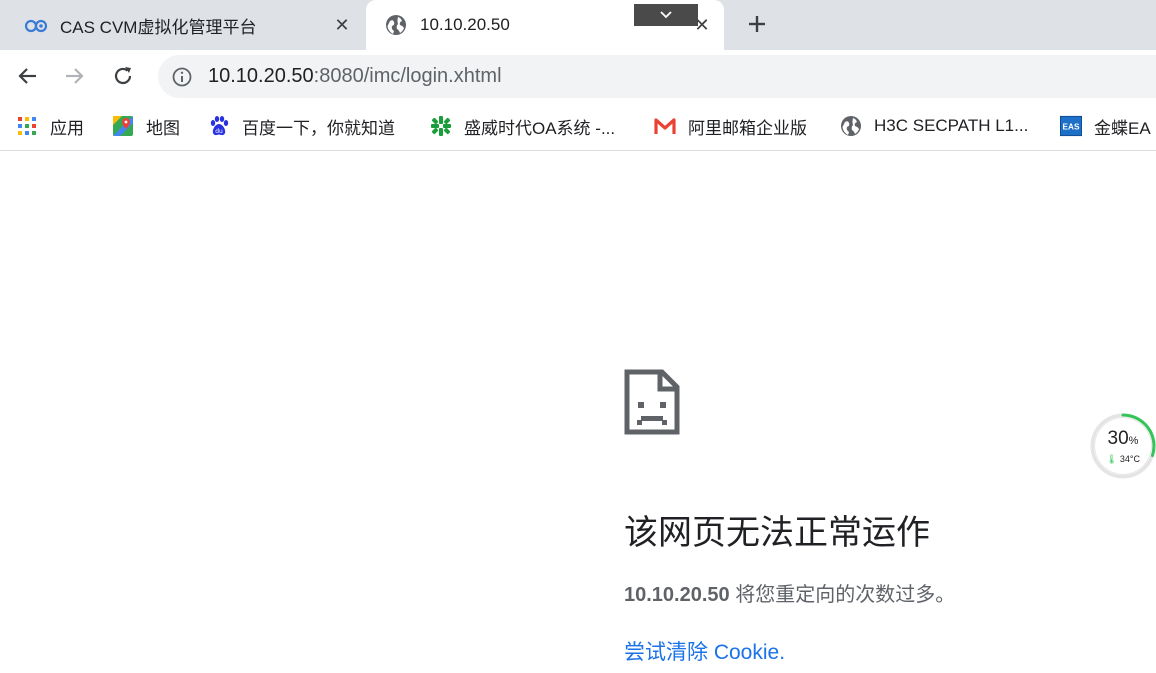 The width and height of the screenshot is (1156, 673). I want to click on tab-search-button, so click(666, 15).